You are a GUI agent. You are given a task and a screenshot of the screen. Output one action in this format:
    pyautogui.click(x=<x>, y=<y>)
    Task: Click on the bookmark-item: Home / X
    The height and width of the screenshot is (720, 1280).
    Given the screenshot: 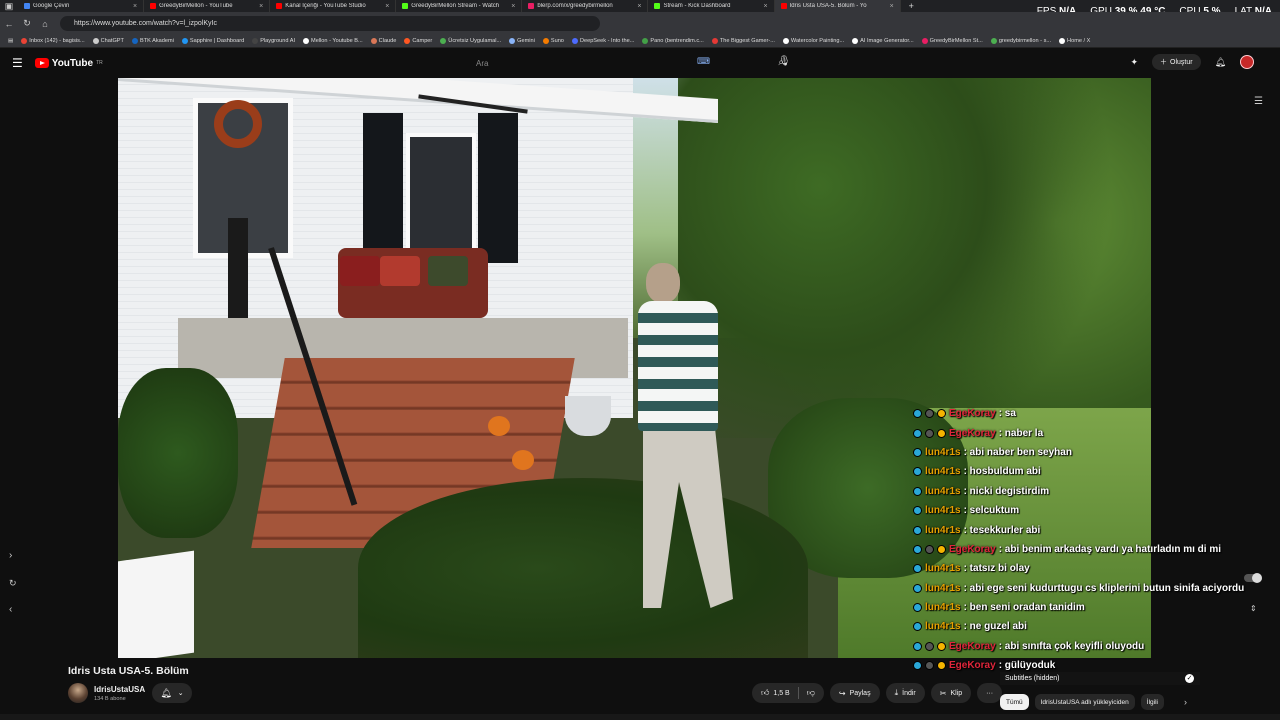 What is the action you would take?
    pyautogui.click(x=1074, y=41)
    